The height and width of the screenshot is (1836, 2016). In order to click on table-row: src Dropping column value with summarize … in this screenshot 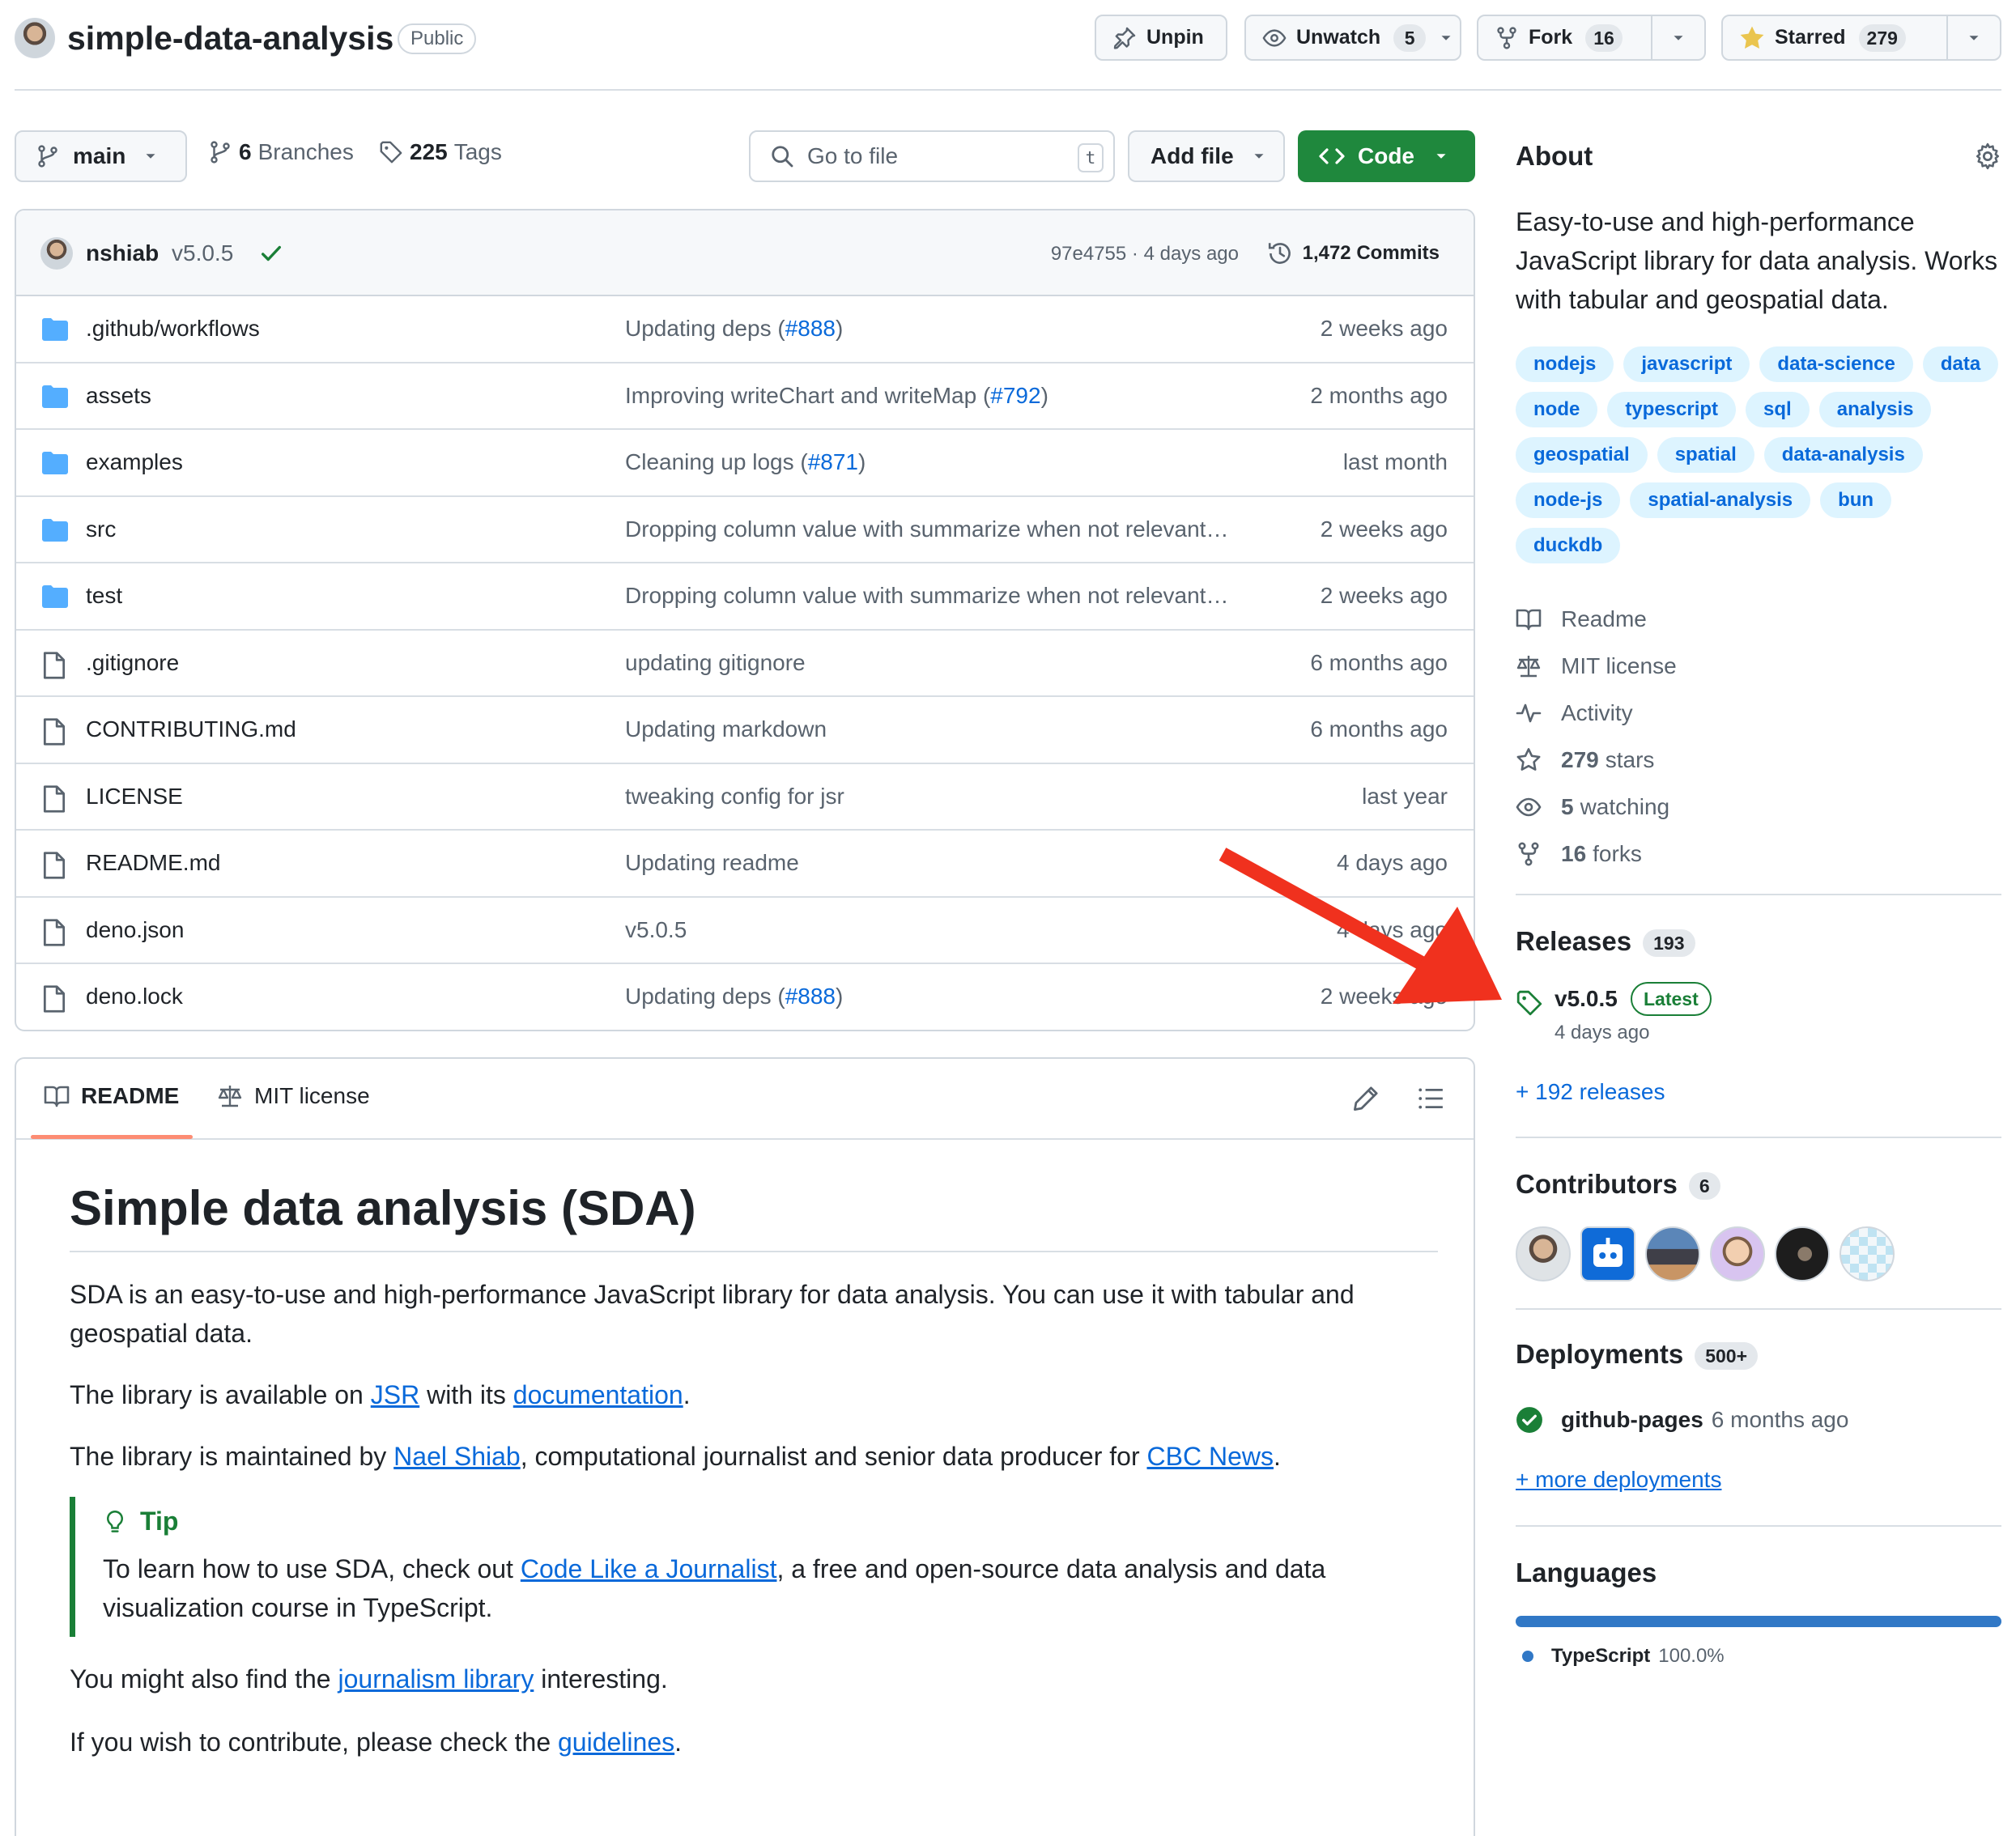, I will do `click(745, 530)`.